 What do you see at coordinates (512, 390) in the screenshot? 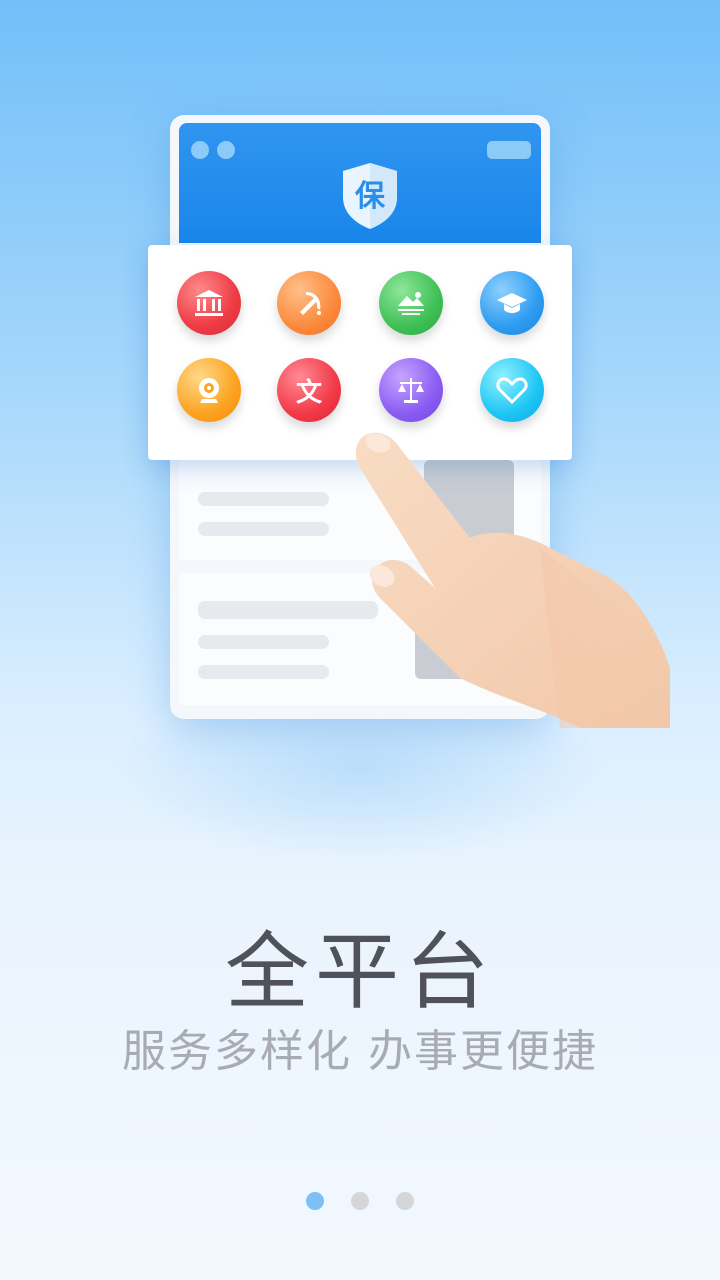
I see `heart-icon` at bounding box center [512, 390].